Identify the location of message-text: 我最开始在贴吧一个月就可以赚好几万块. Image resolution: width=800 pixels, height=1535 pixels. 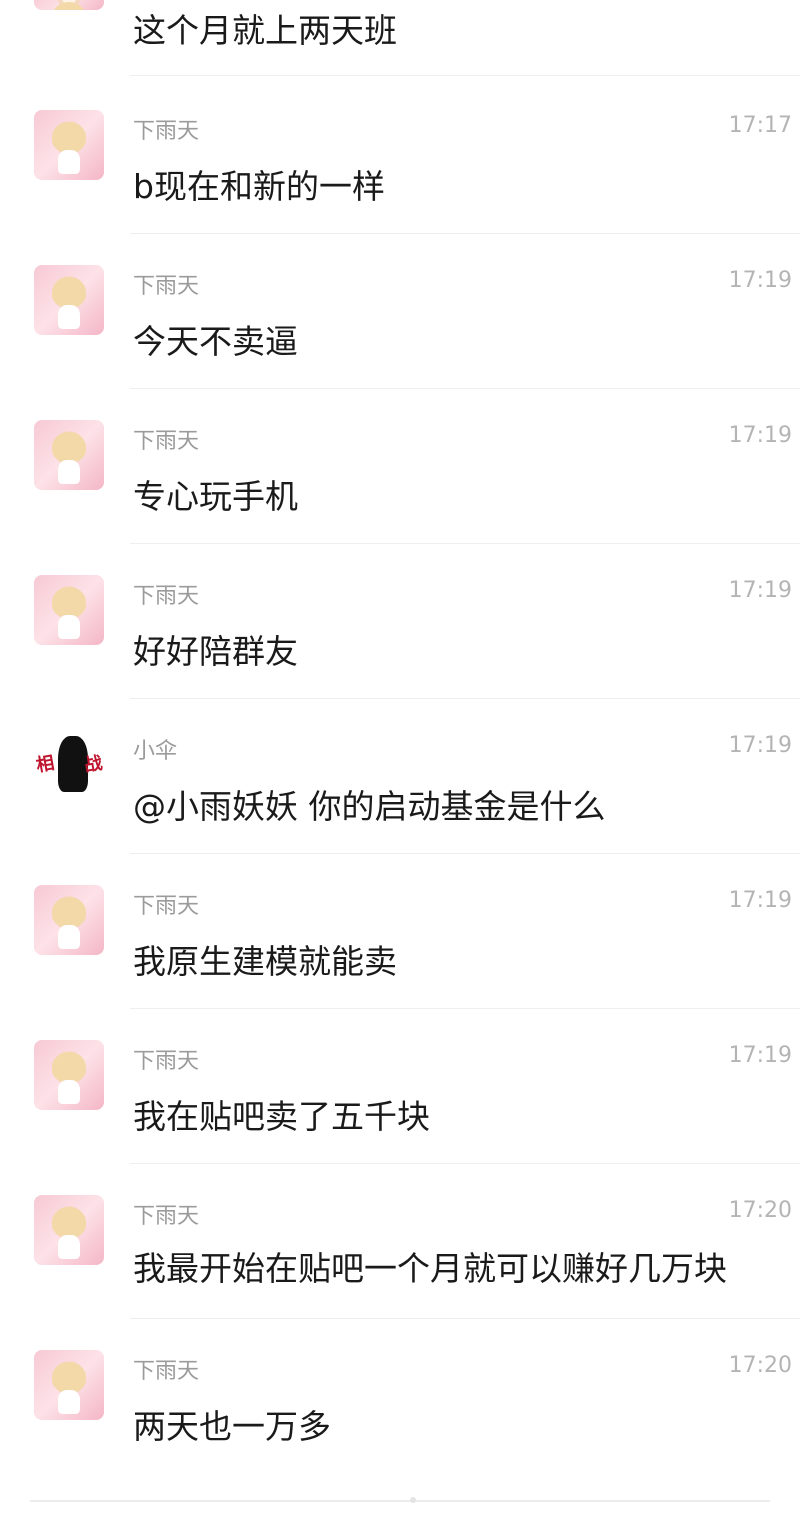
(430, 1268).